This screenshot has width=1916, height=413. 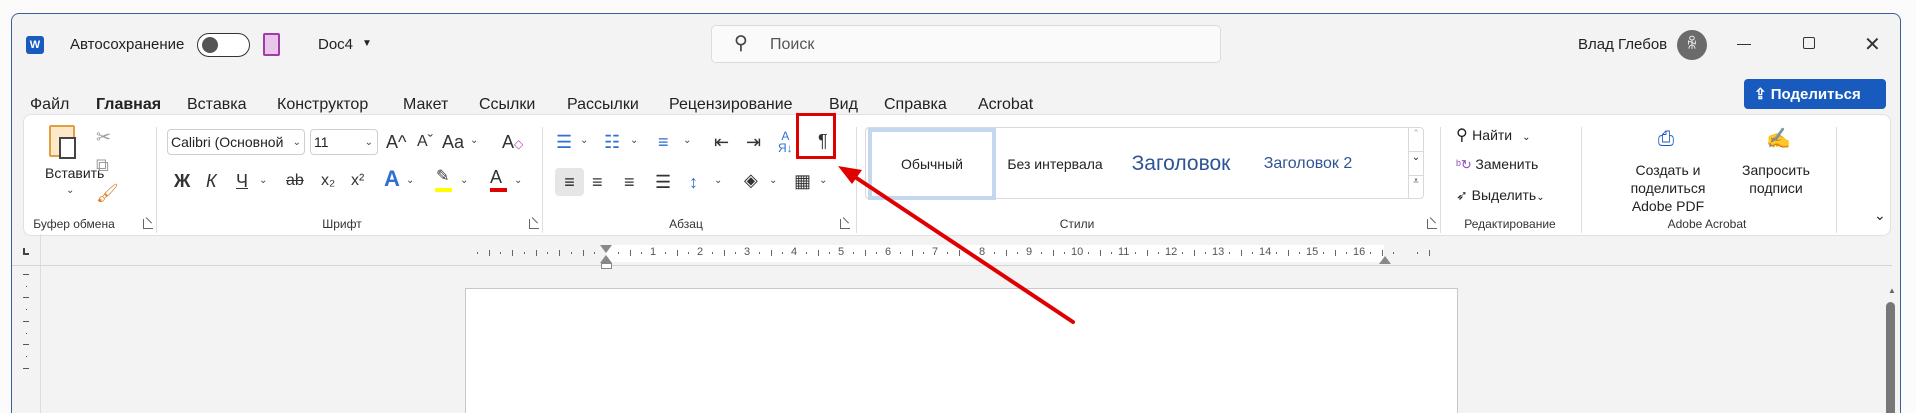 I want to click on annotation-arrow, so click(x=956, y=245).